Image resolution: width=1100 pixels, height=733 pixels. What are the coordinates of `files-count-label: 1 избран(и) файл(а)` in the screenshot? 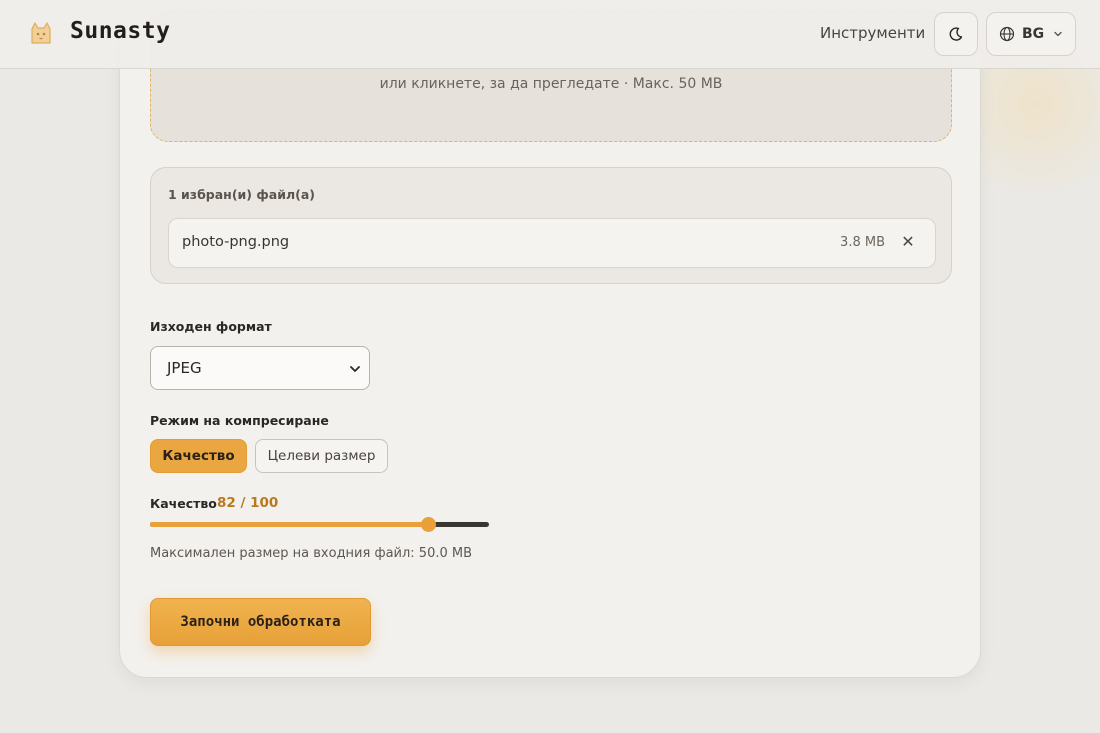 It's located at (241, 194).